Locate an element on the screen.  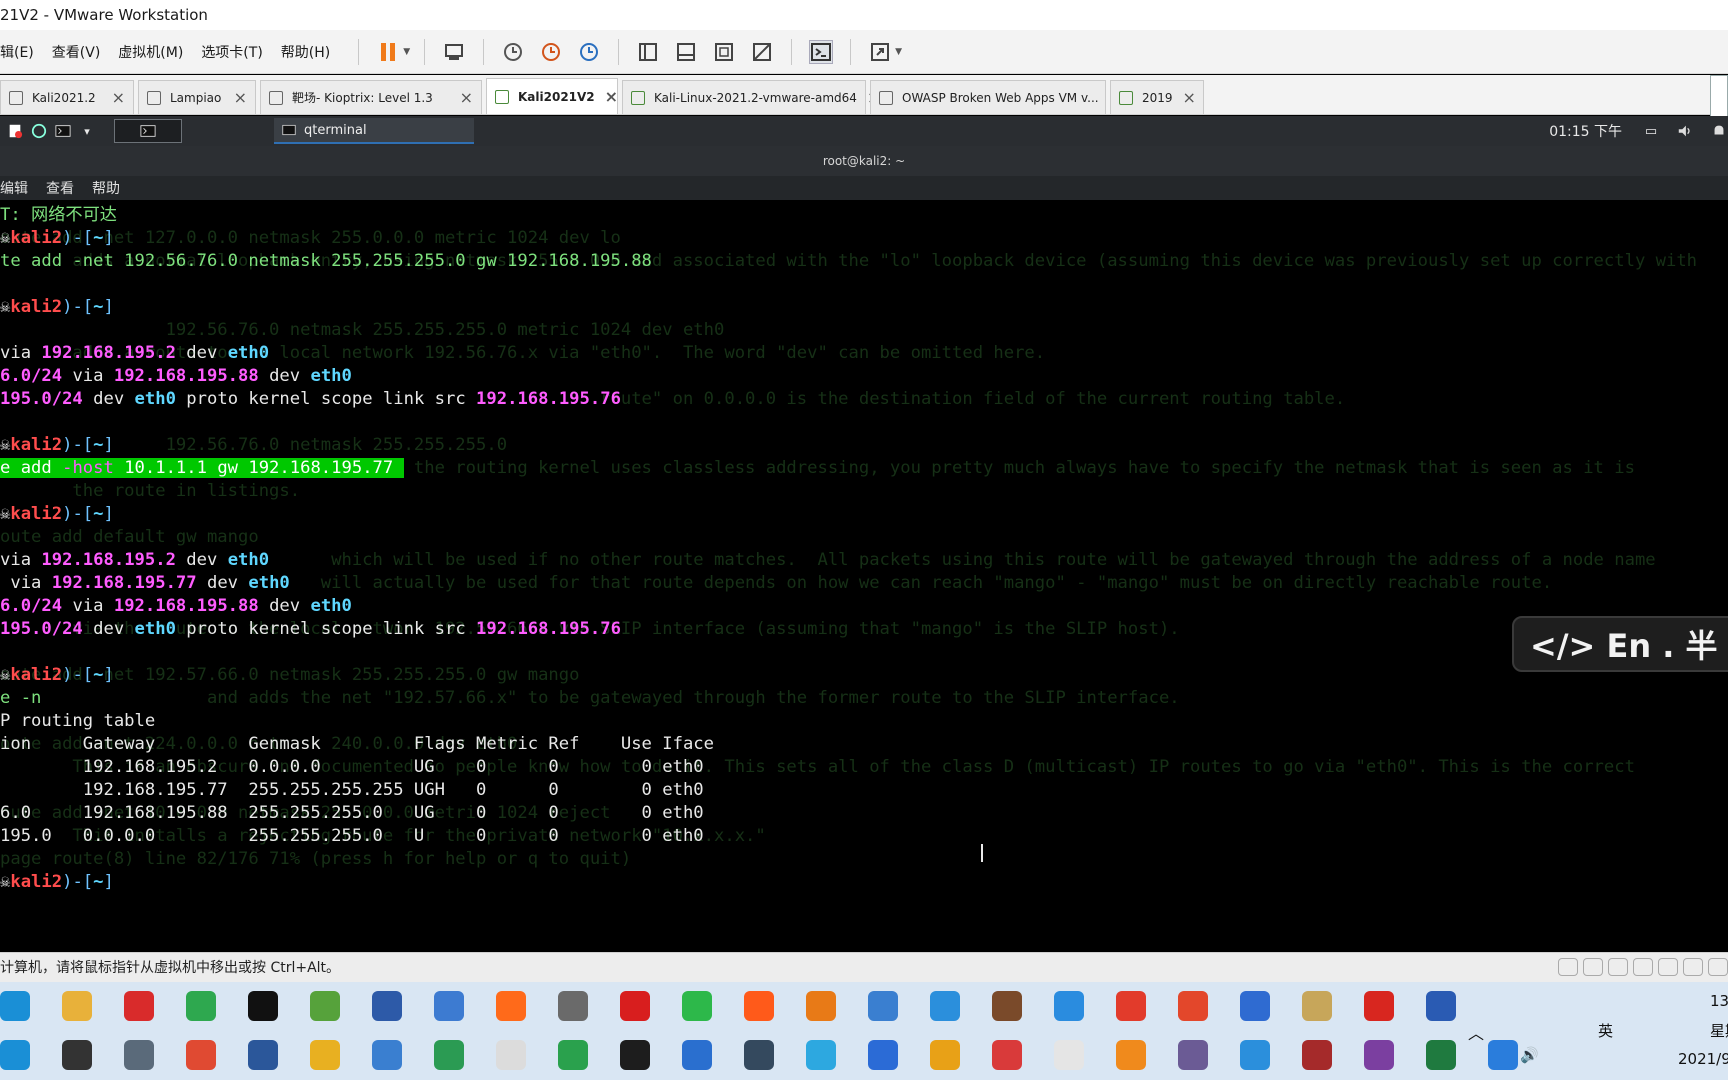
tab-kali2021-2: Kali2021.2 × is located at coordinates (67, 97).